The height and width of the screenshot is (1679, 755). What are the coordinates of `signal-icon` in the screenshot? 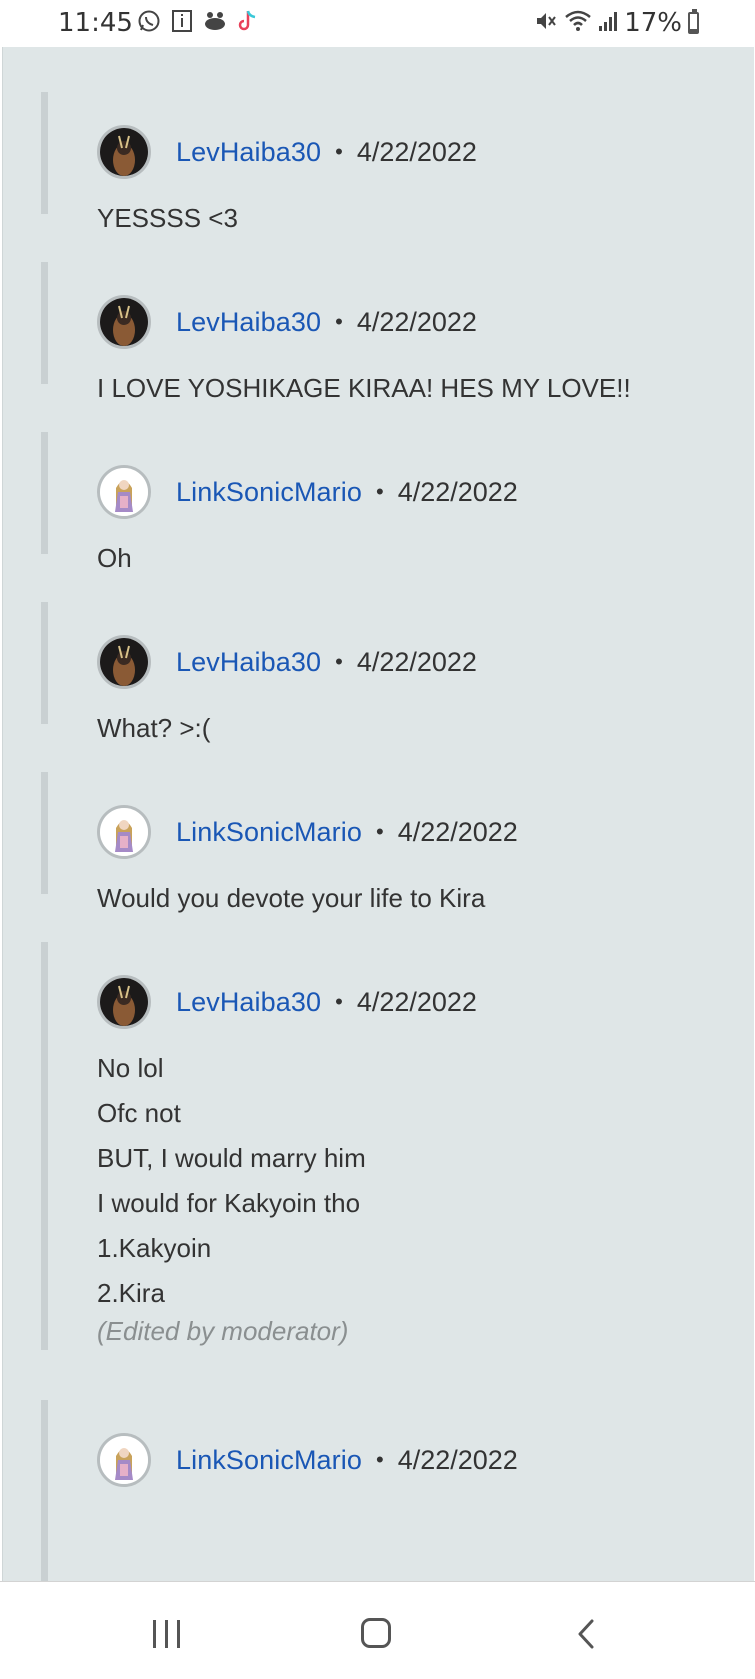 It's located at (608, 23).